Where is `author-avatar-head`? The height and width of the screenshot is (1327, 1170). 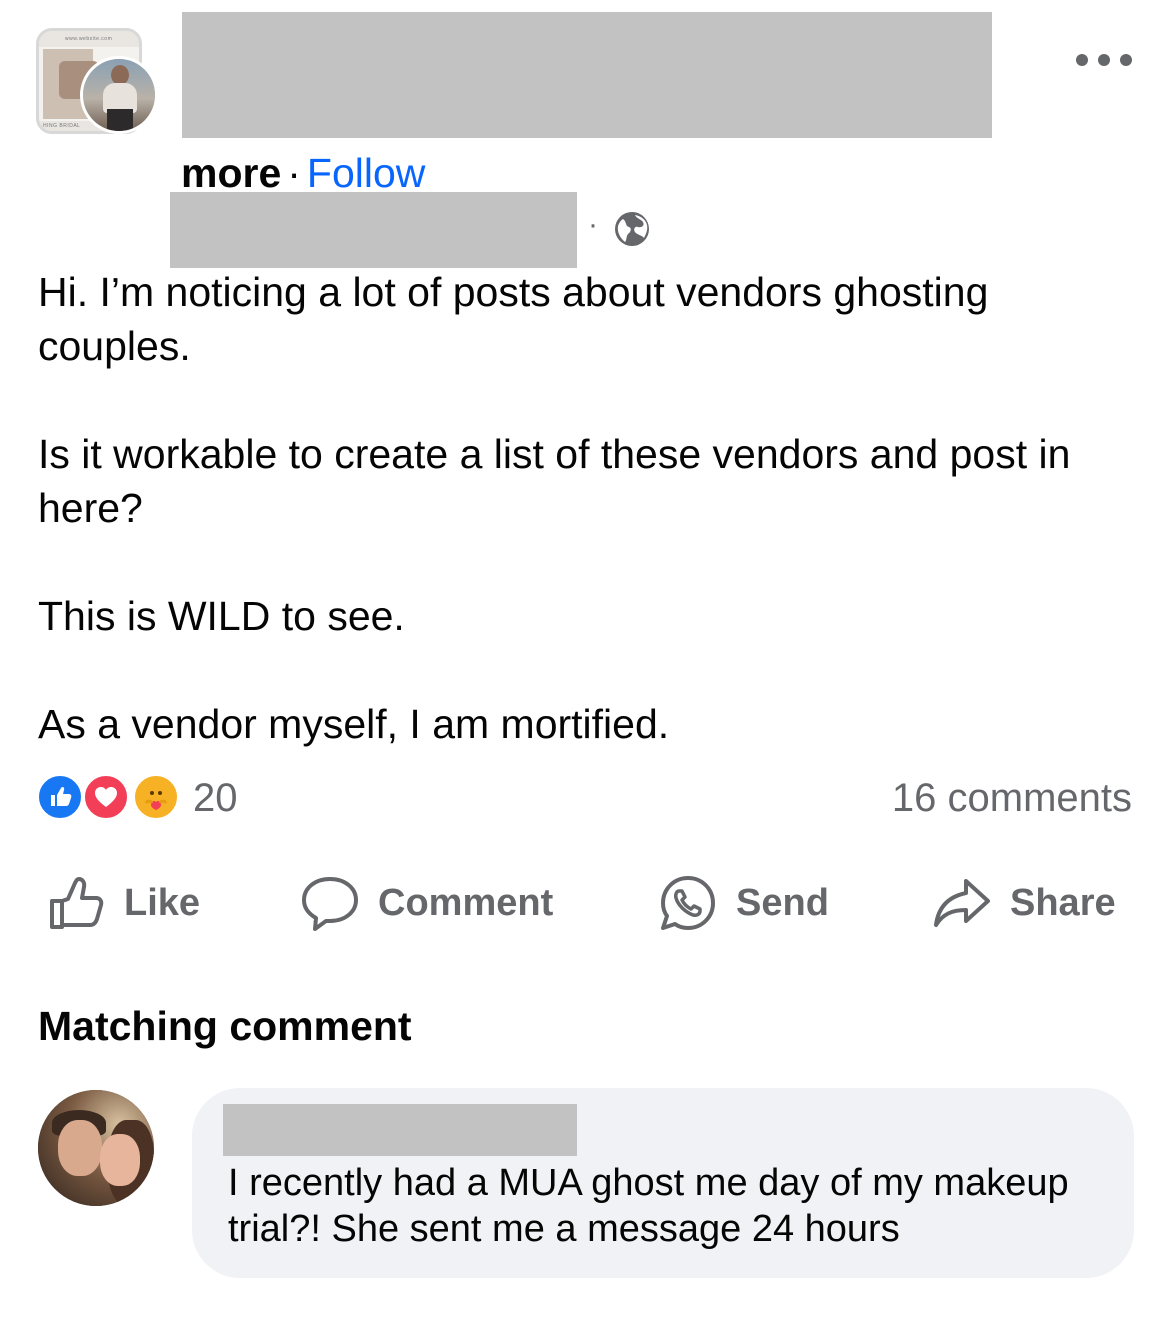 author-avatar-head is located at coordinates (120, 75).